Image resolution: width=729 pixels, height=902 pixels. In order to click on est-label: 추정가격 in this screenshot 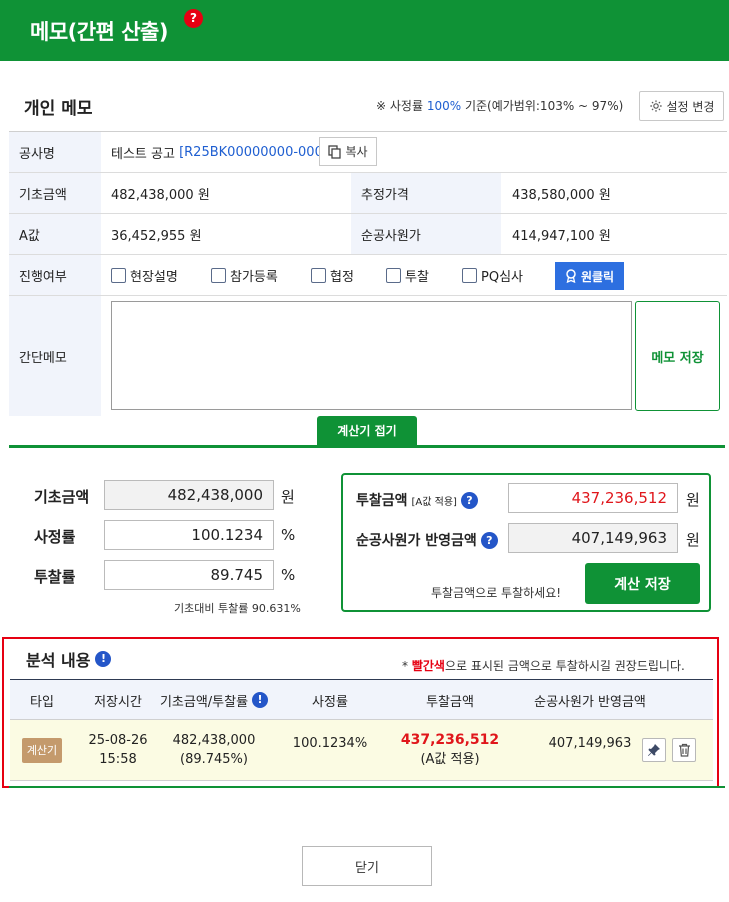, I will do `click(426, 193)`.